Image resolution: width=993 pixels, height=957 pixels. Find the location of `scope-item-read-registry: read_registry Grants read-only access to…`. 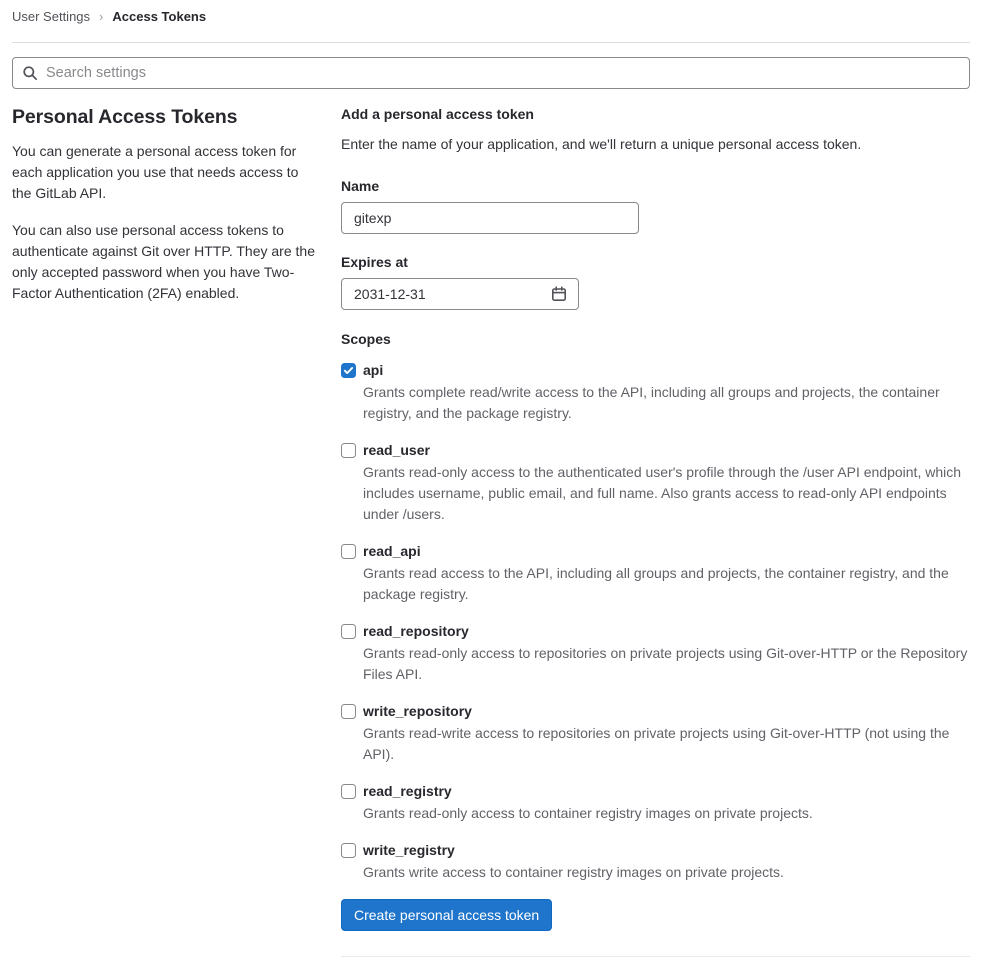

scope-item-read-registry: read_registry Grants read-only access to… is located at coordinates (655, 802).